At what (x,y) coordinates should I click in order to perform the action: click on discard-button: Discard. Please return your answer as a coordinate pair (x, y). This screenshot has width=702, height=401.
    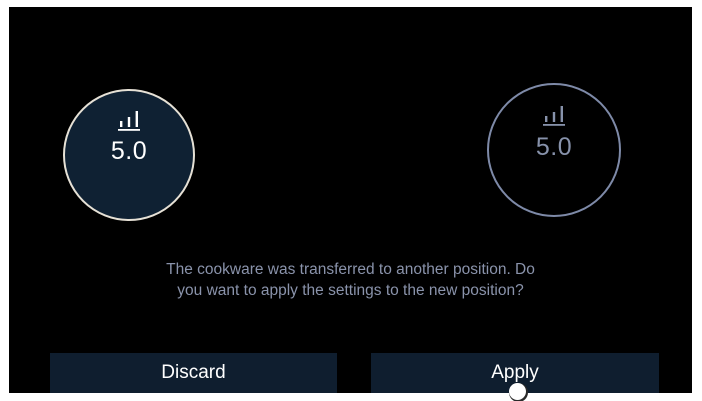
    Looking at the image, I should click on (193, 373).